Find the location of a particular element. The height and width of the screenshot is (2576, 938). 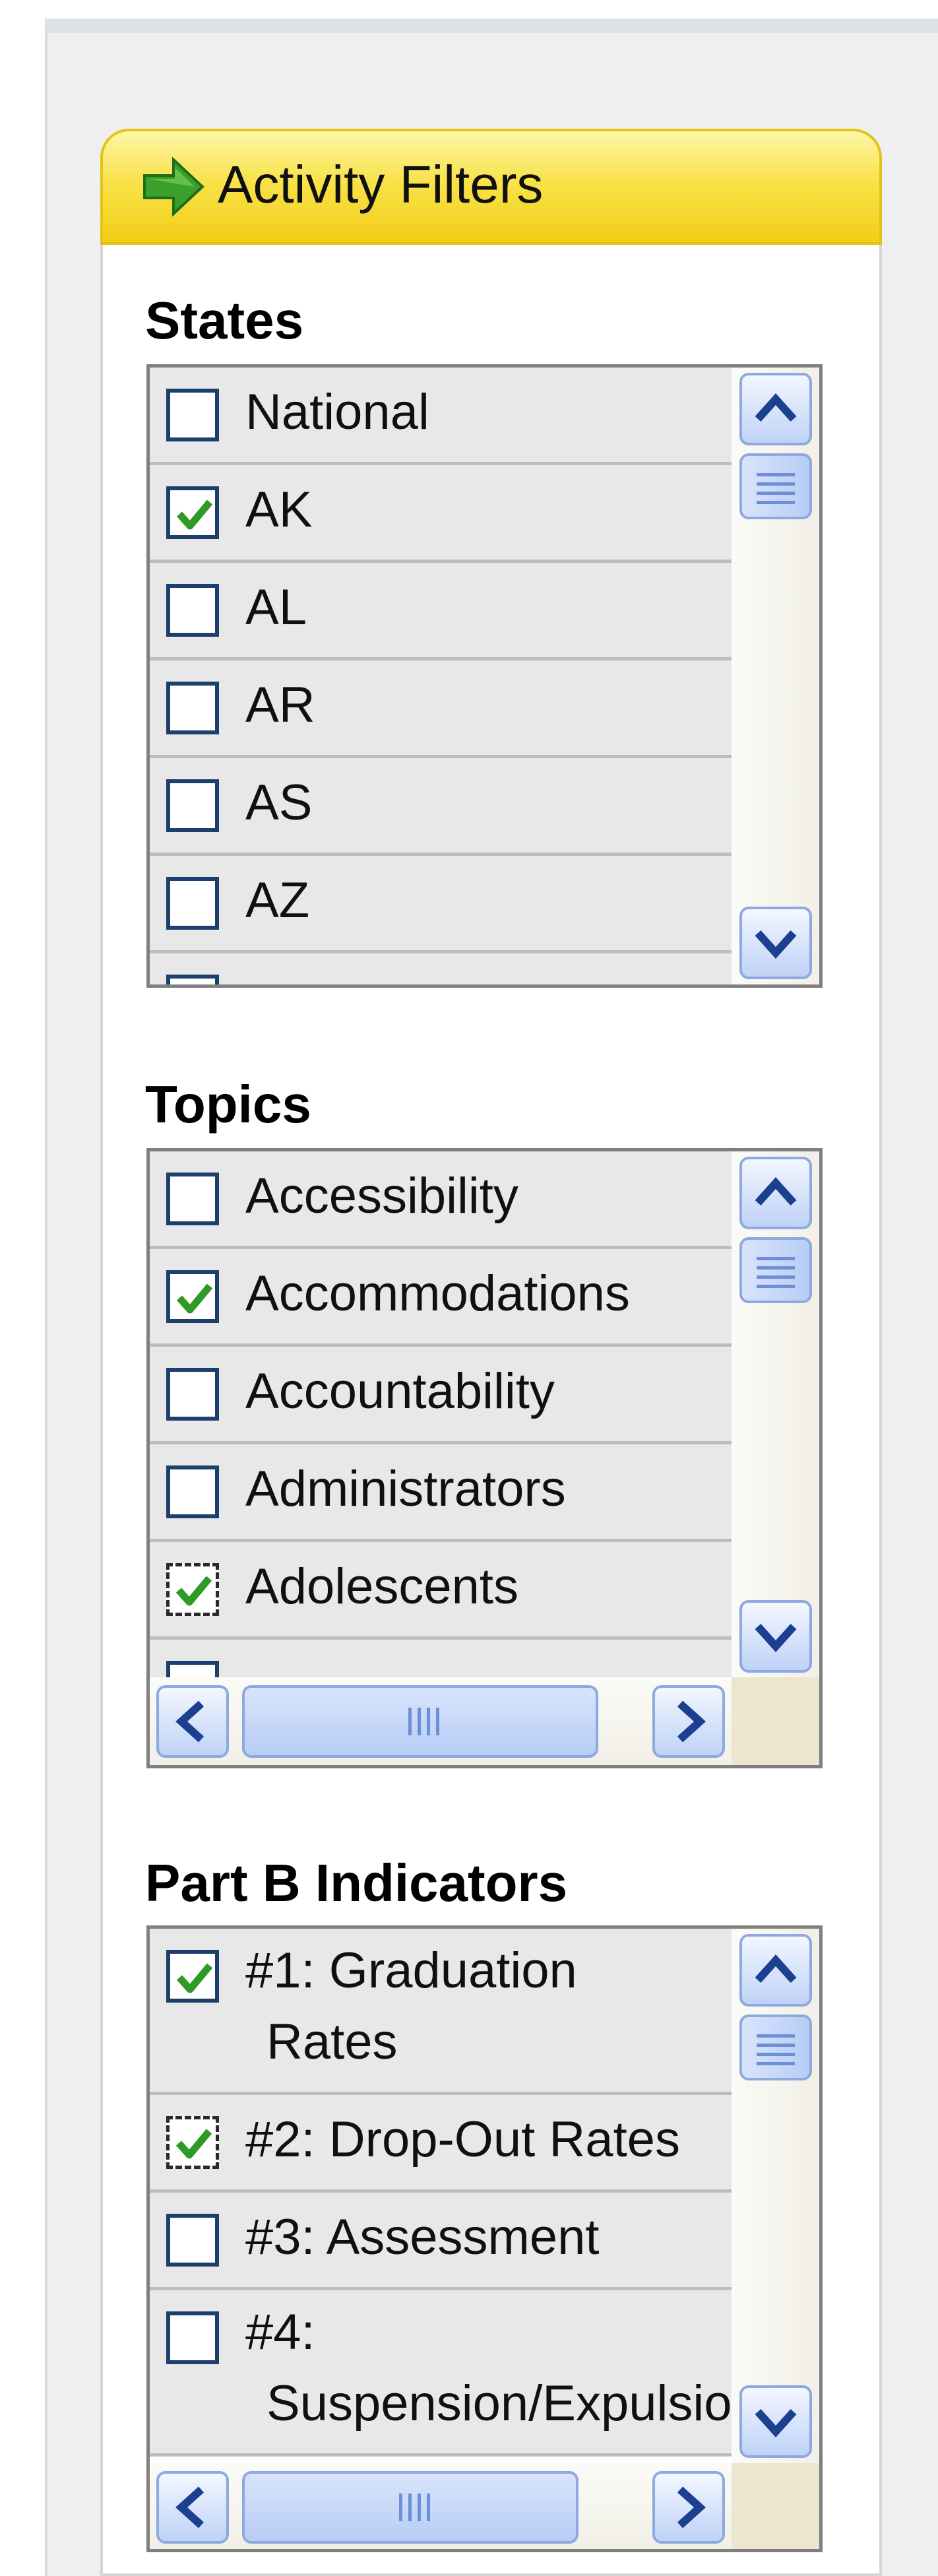

list-item-accessibility: Accessibility is located at coordinates (441, 1200).